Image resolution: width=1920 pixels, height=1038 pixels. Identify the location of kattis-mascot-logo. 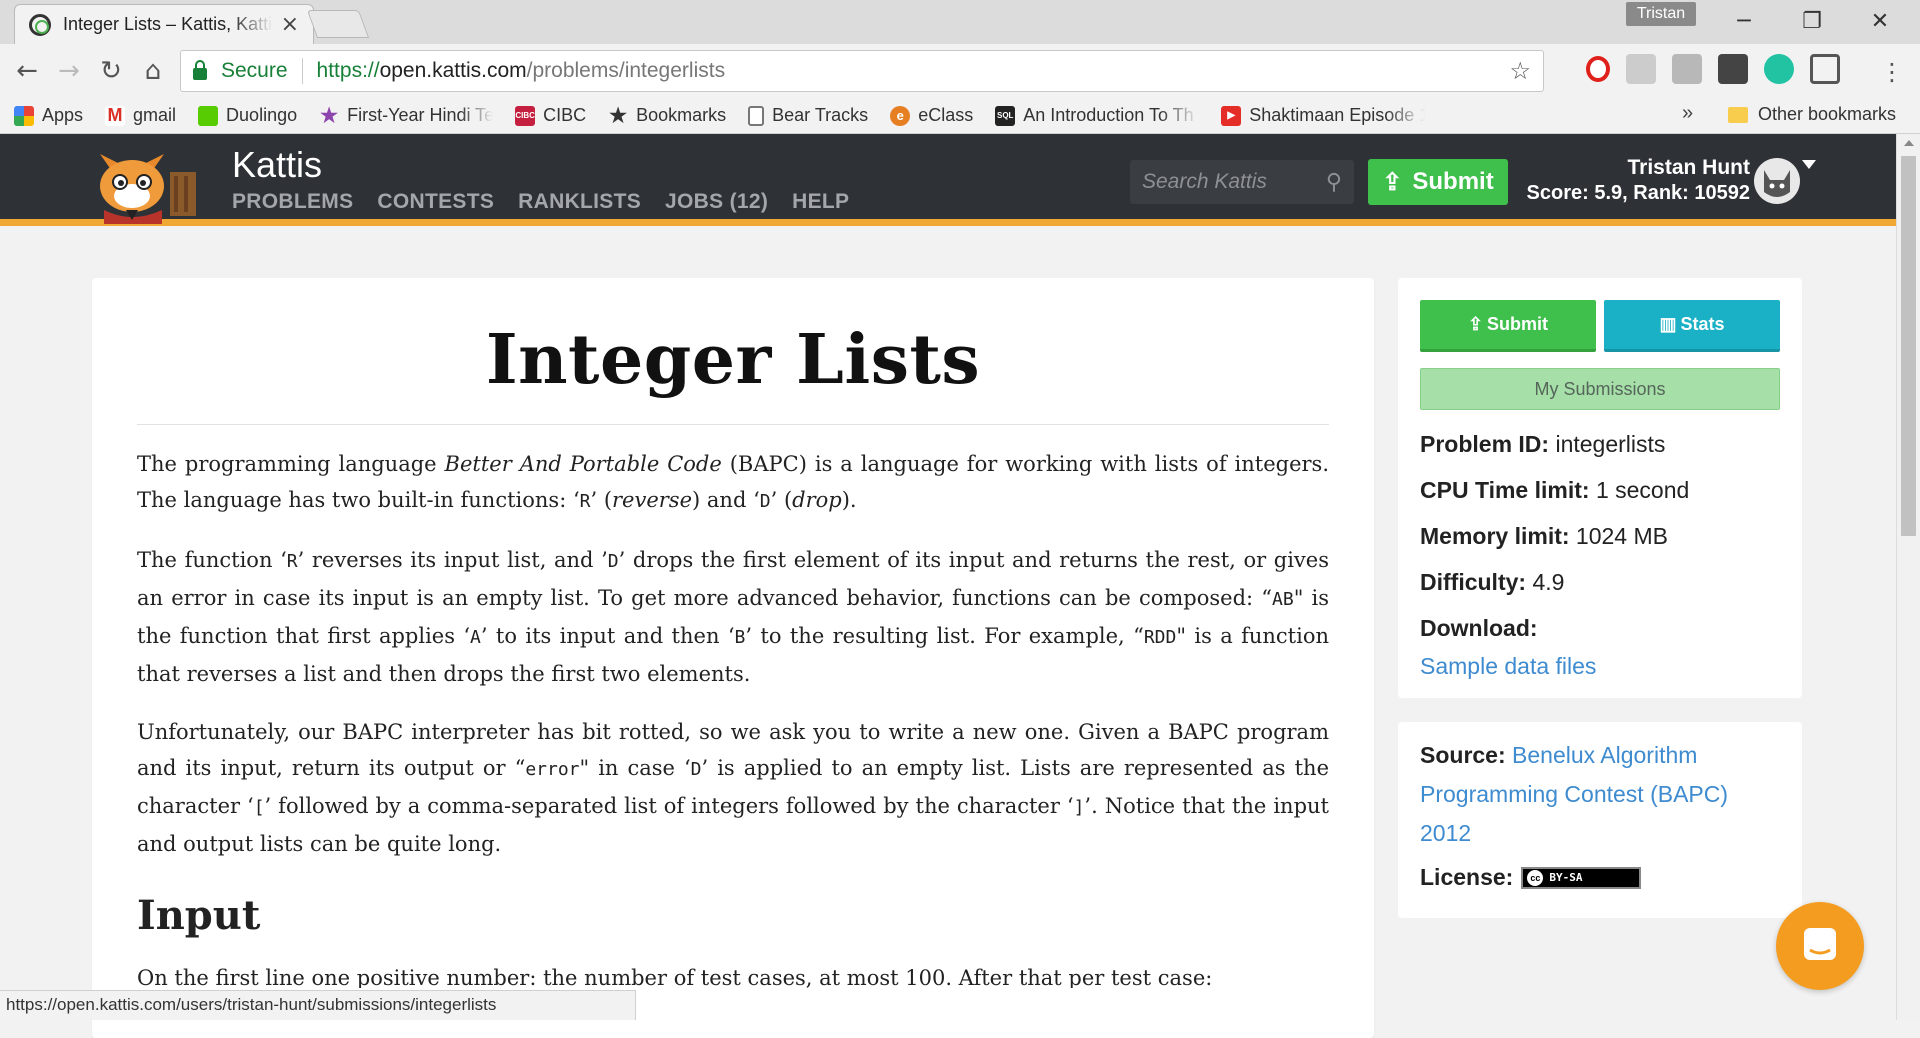
(153, 184).